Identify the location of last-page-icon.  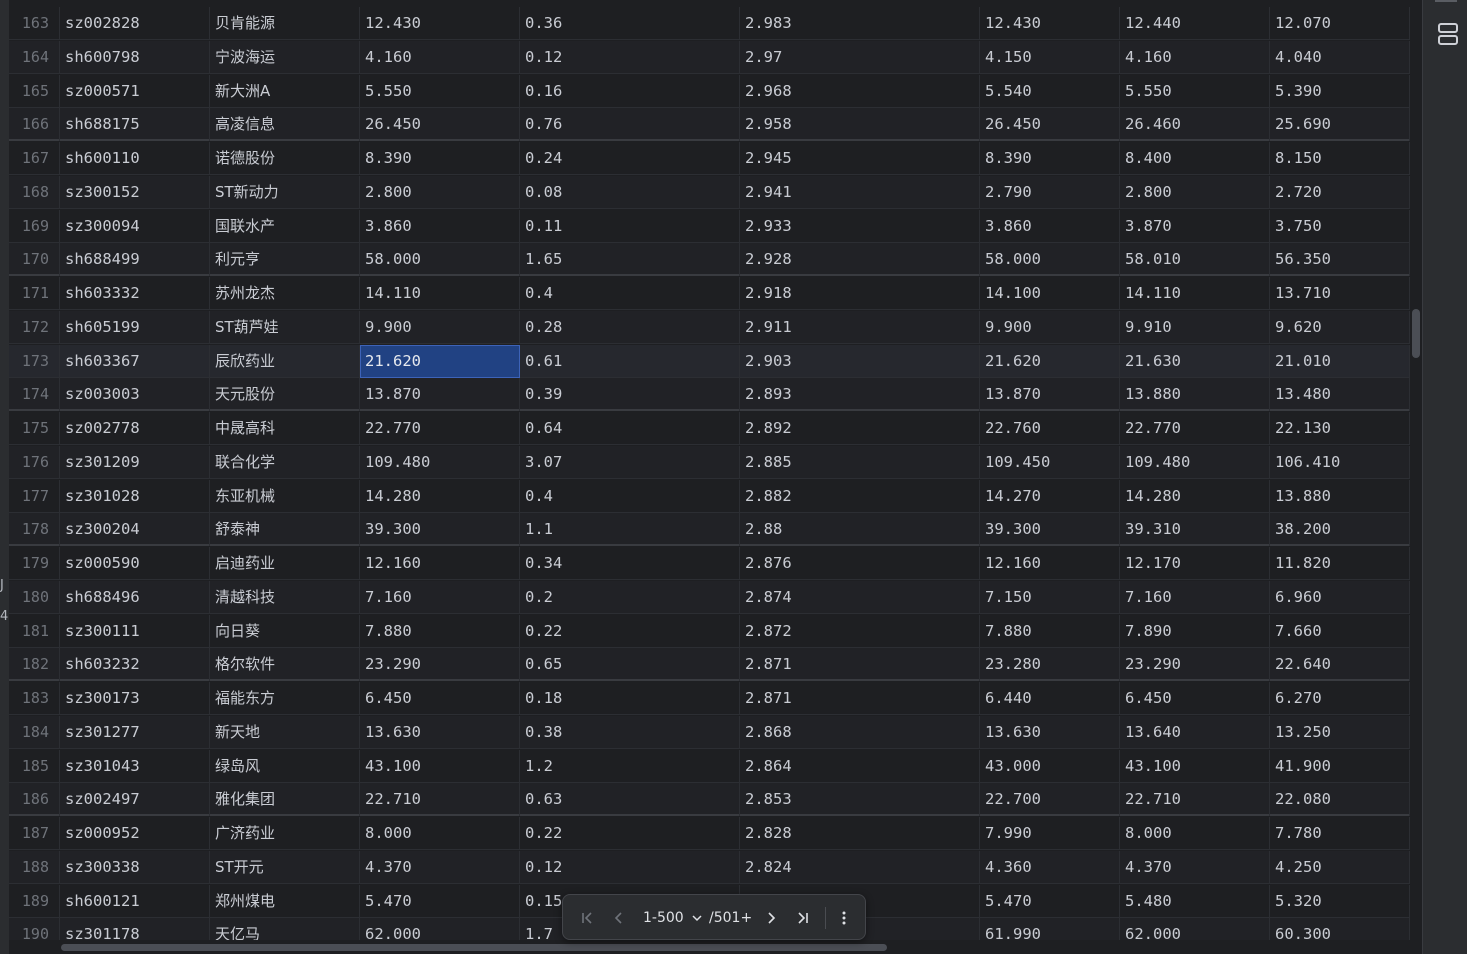
(802, 918).